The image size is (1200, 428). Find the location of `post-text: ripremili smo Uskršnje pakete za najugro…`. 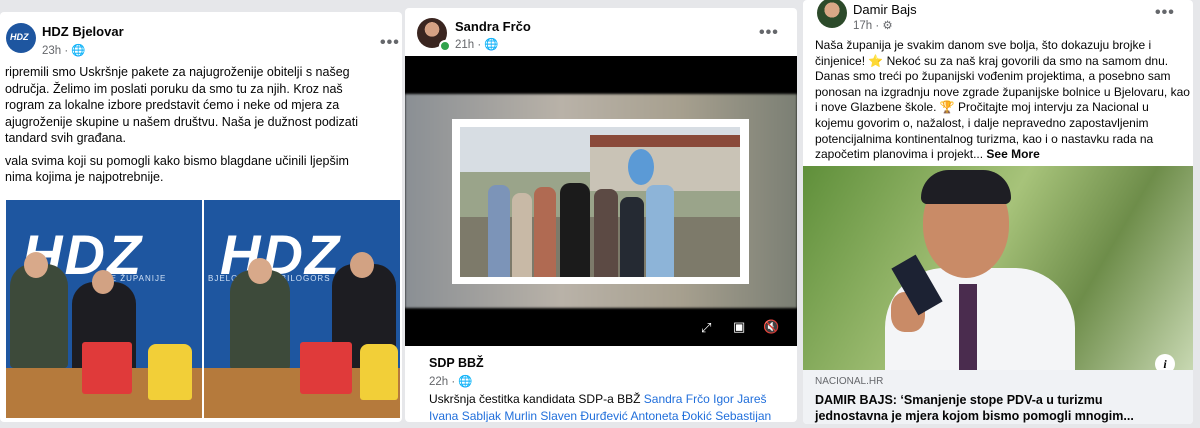

post-text: ripremili smo Uskršnje pakete za najugro… is located at coordinates (181, 125).